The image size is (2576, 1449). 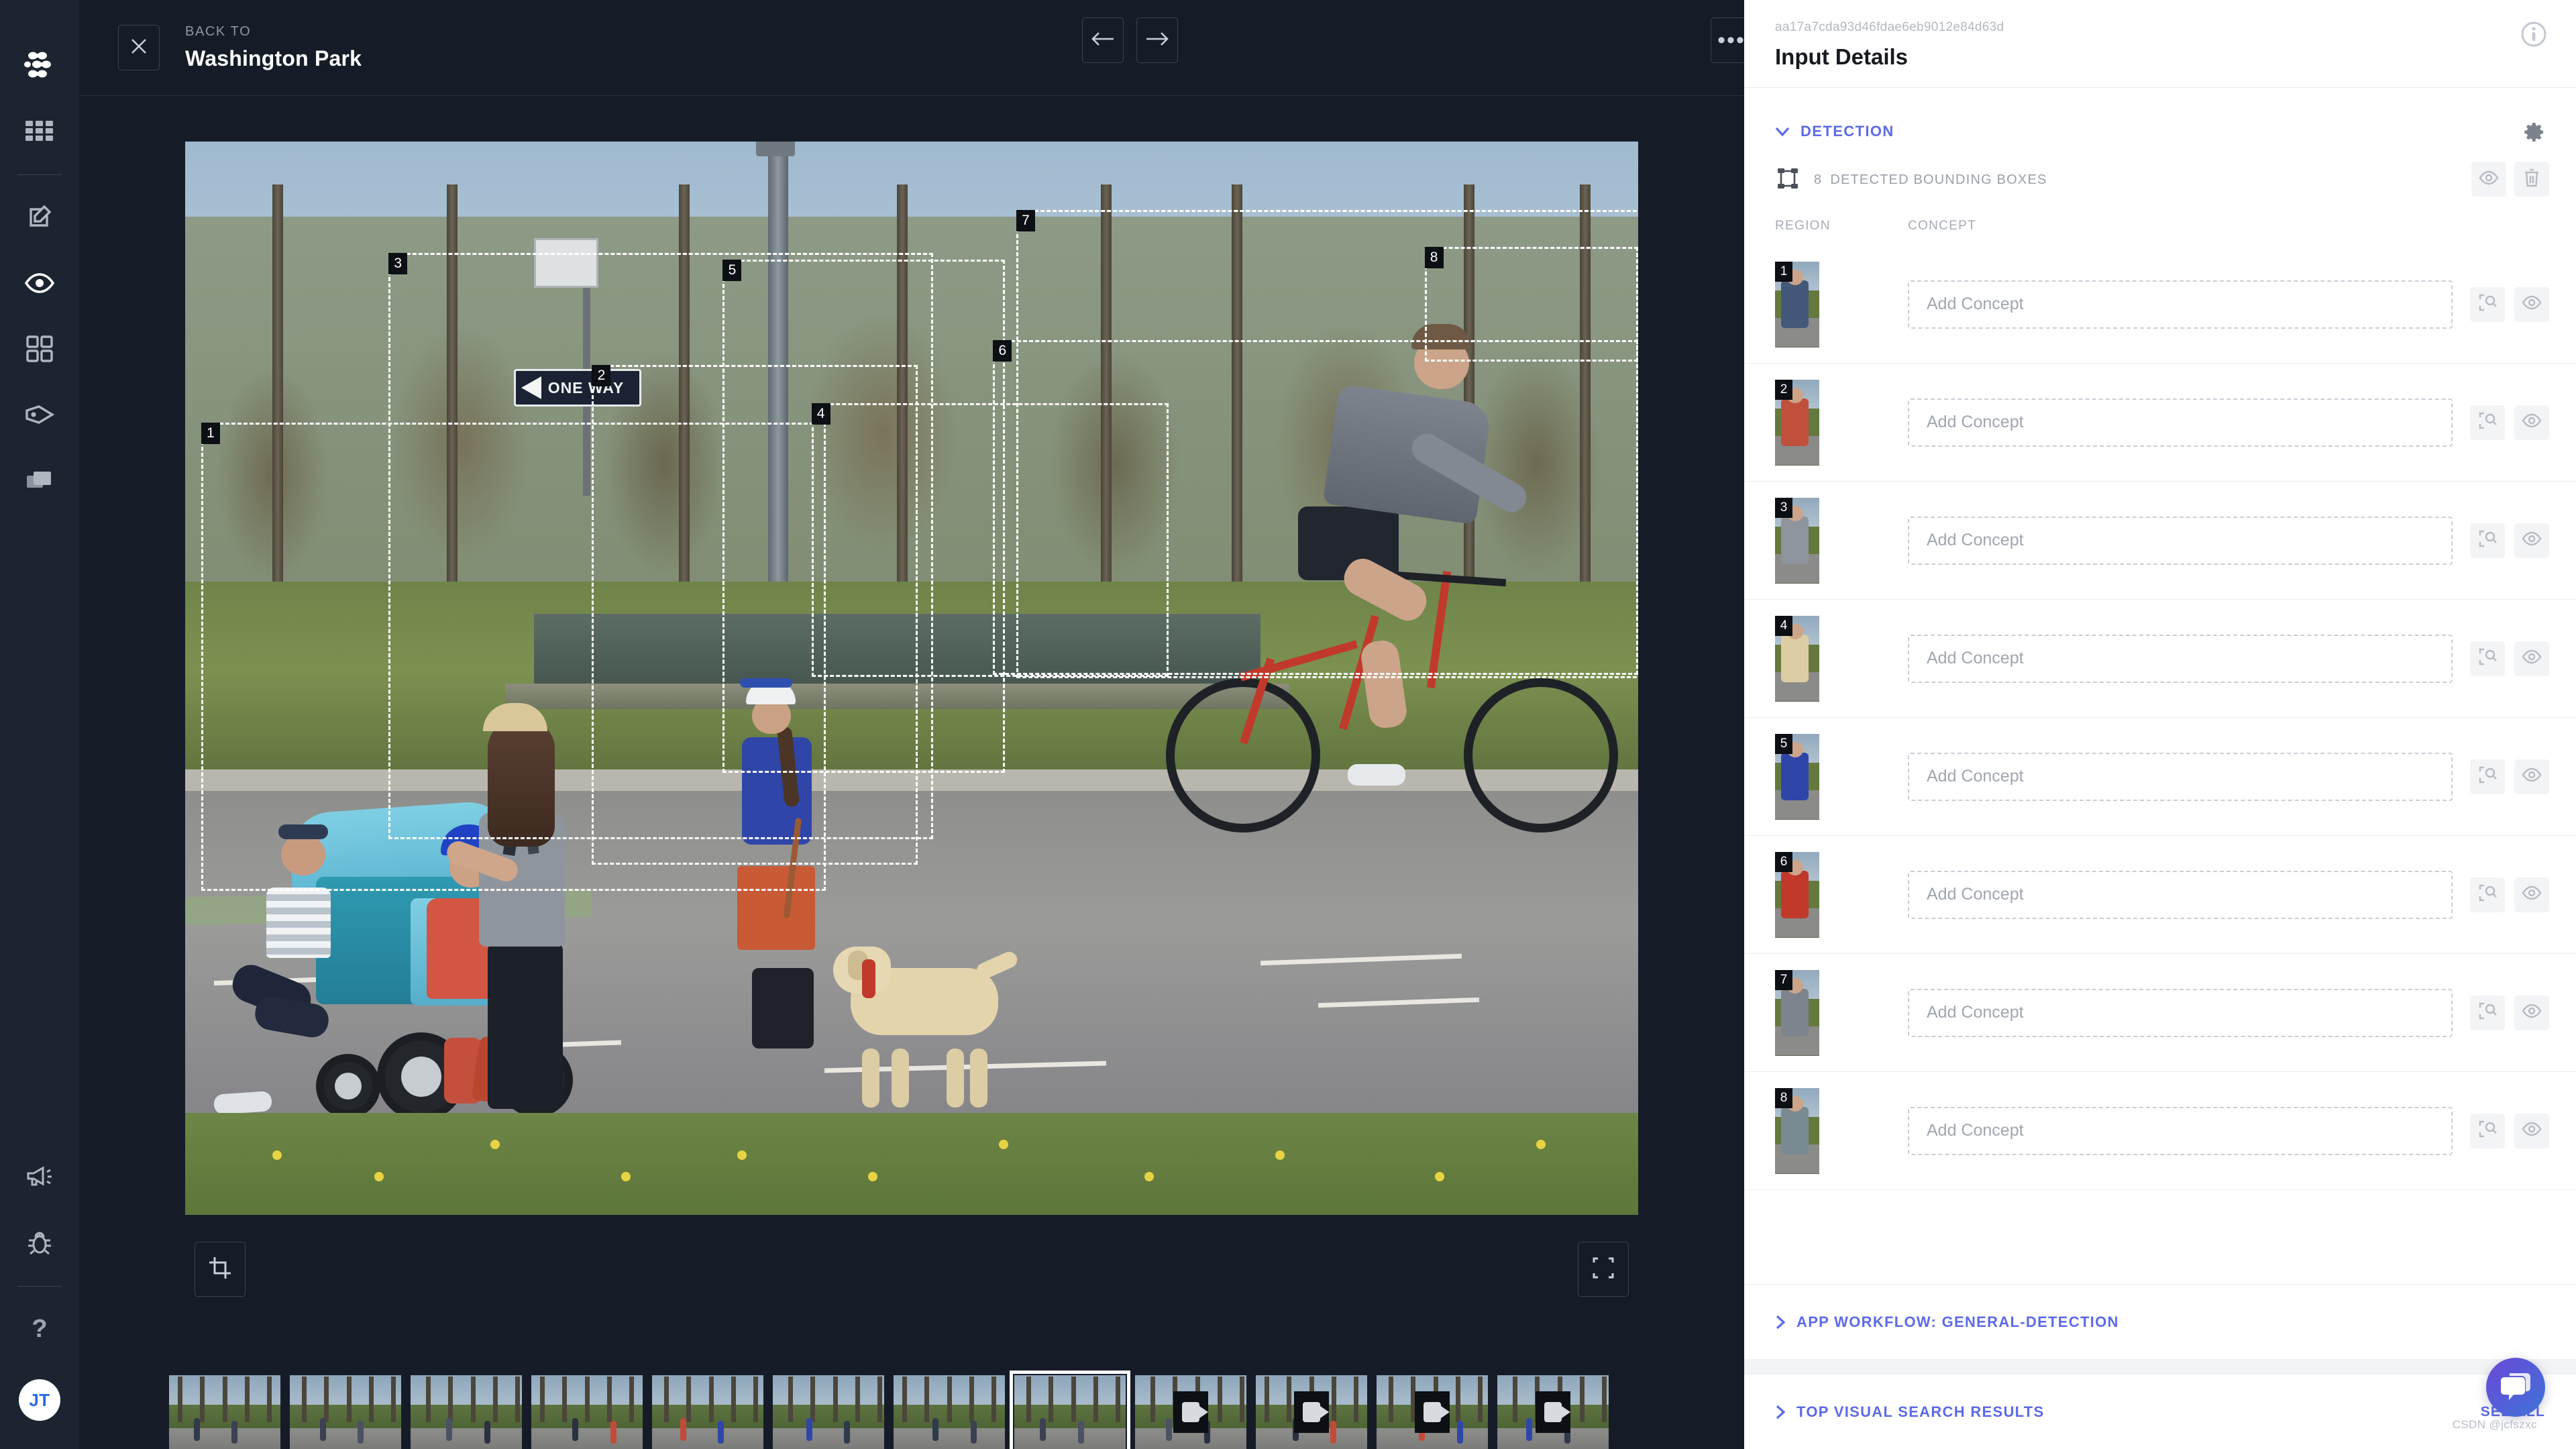 I want to click on bounding-box-5: 5, so click(x=863, y=516).